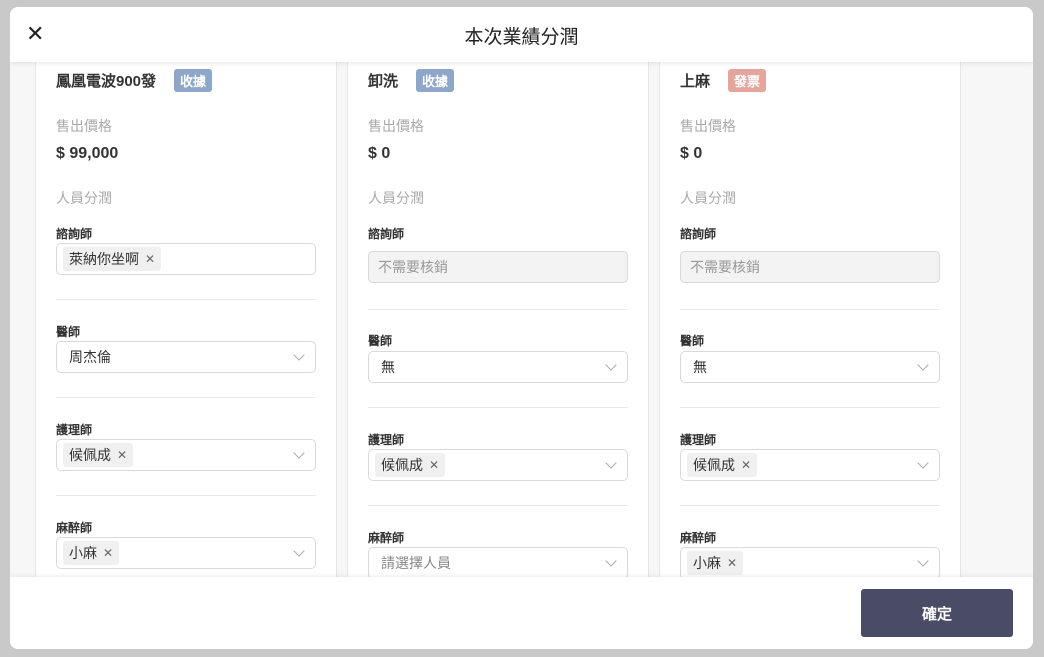 Image resolution: width=1044 pixels, height=657 pixels. I want to click on consultant-select: 萊納你坐啊 ✕, so click(186, 259).